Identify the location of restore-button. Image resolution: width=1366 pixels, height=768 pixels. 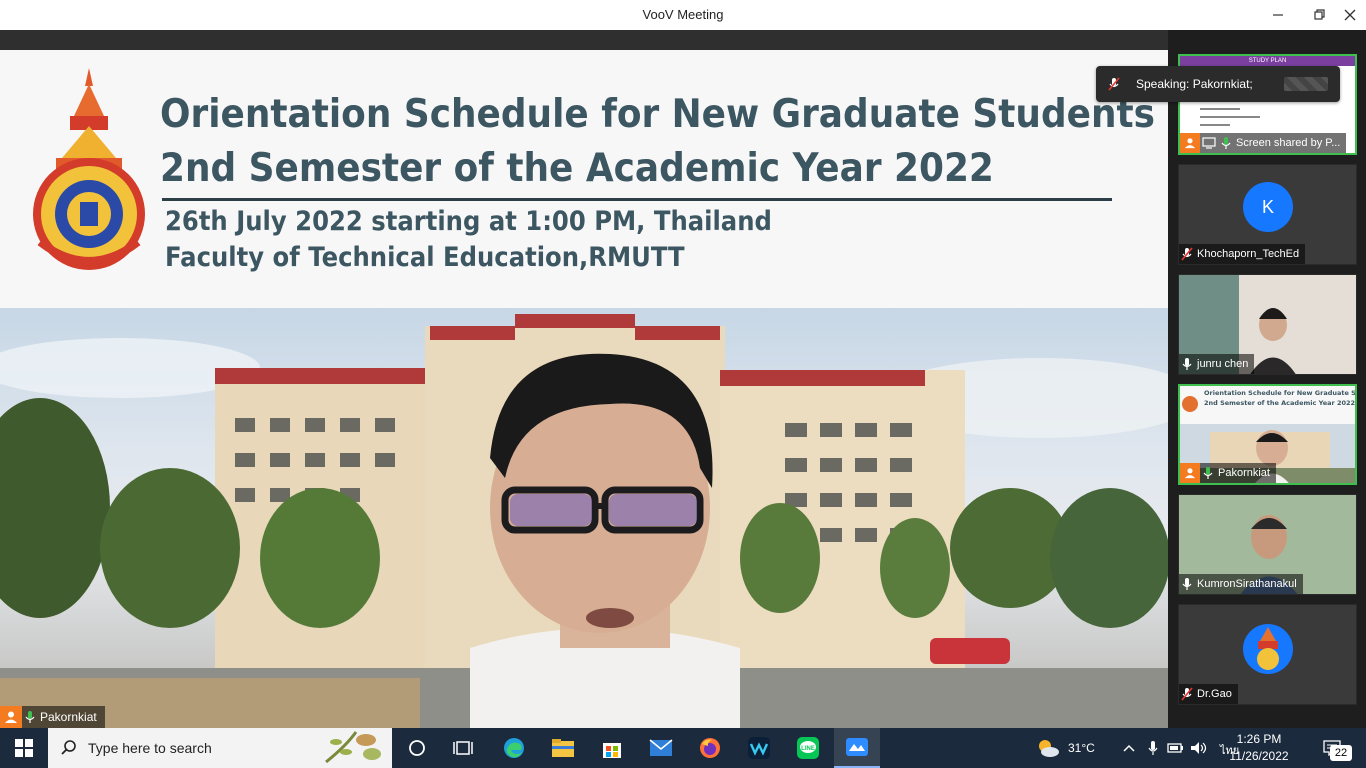
(1320, 15).